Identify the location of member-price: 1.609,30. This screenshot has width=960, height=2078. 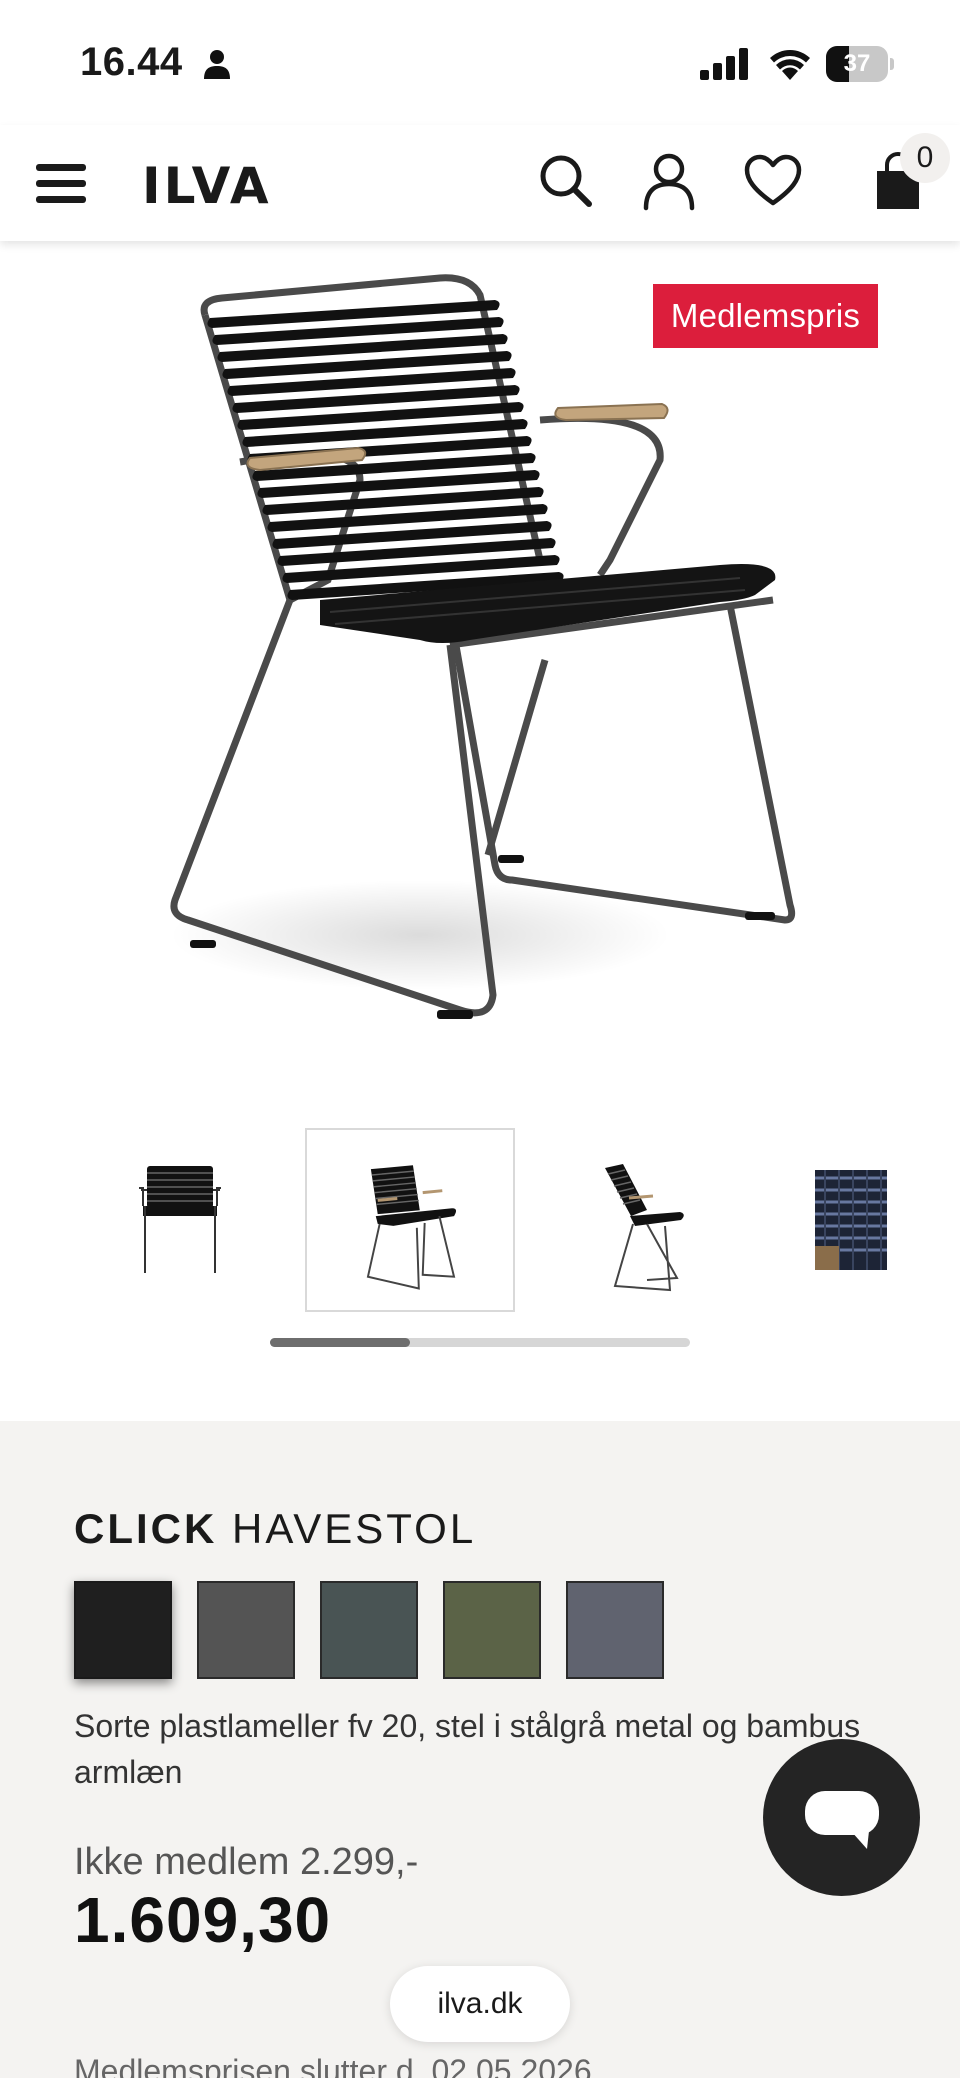
(203, 1920).